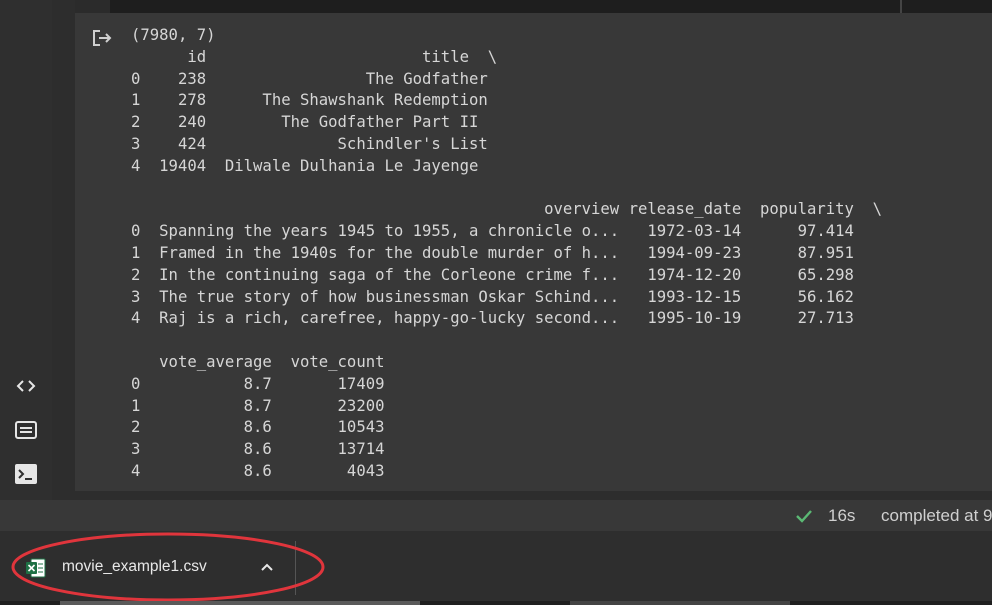 Image resolution: width=992 pixels, height=605 pixels. I want to click on output-line: 0 8.7 17409, so click(267, 383).